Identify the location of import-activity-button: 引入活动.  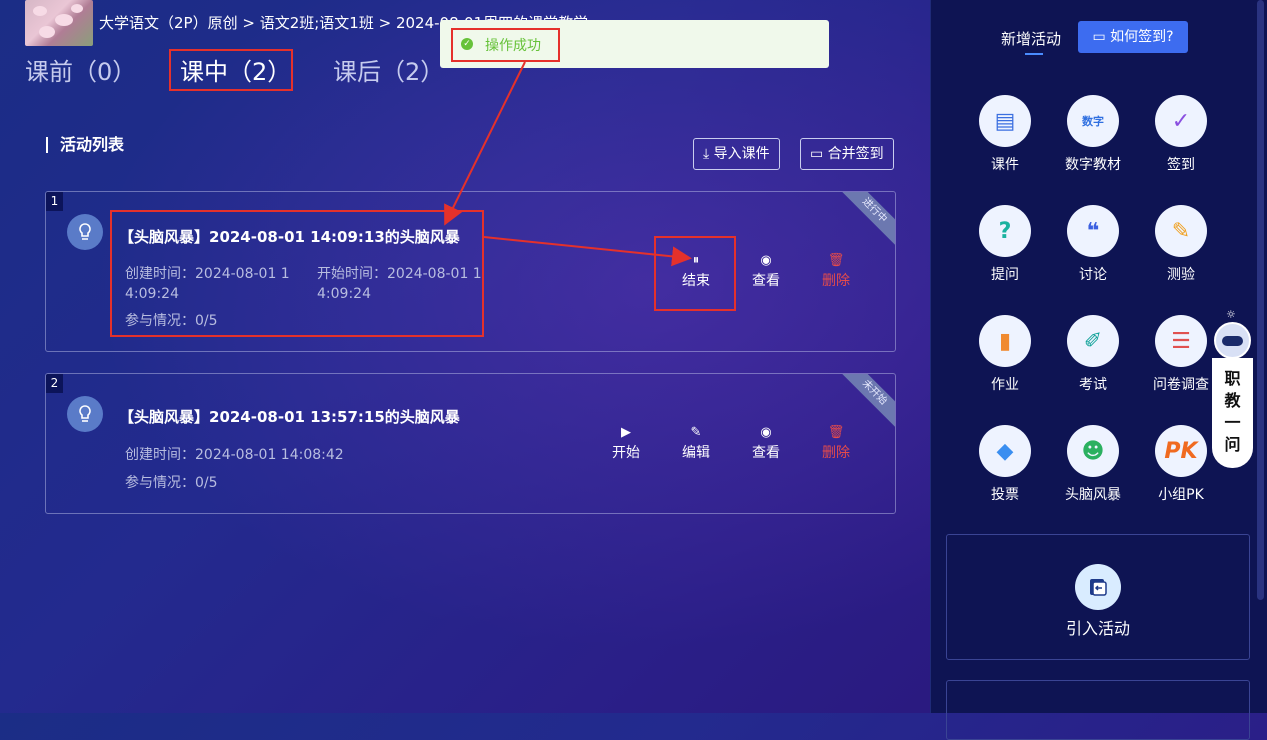
(1098, 597).